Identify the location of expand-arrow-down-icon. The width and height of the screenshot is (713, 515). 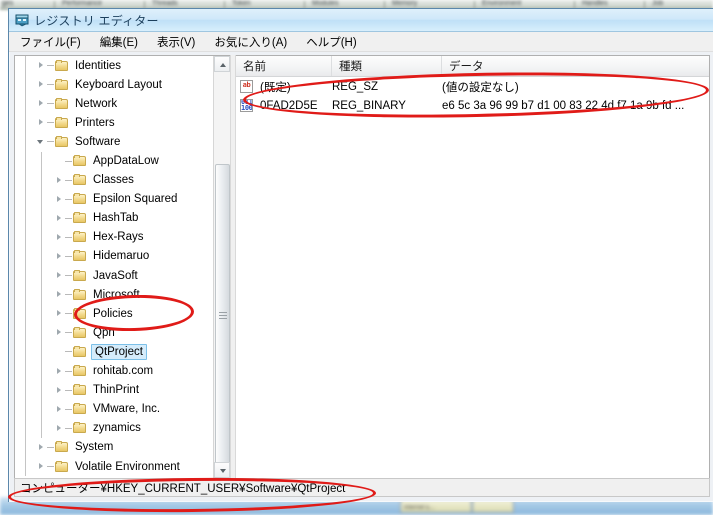
(41, 141).